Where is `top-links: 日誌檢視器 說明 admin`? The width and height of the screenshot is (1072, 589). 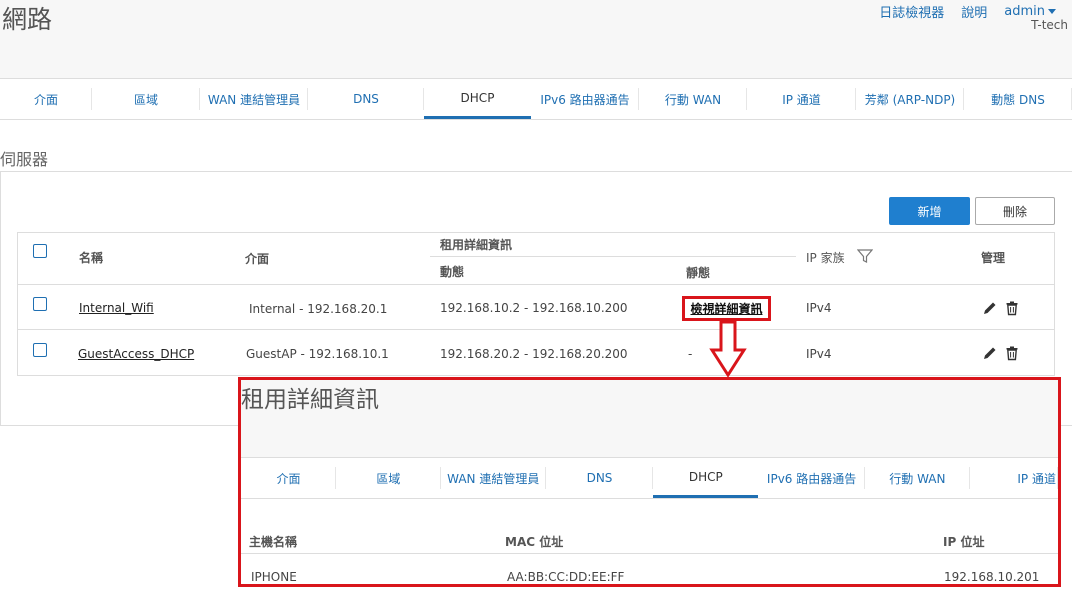 top-links: 日誌檢視器 說明 admin is located at coordinates (967, 11).